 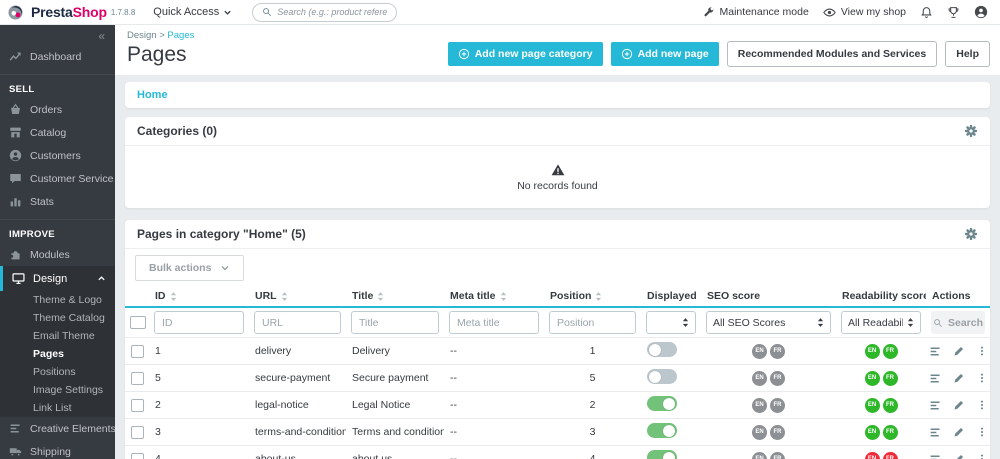 What do you see at coordinates (592, 297) in the screenshot?
I see `column-header-position: Position` at bounding box center [592, 297].